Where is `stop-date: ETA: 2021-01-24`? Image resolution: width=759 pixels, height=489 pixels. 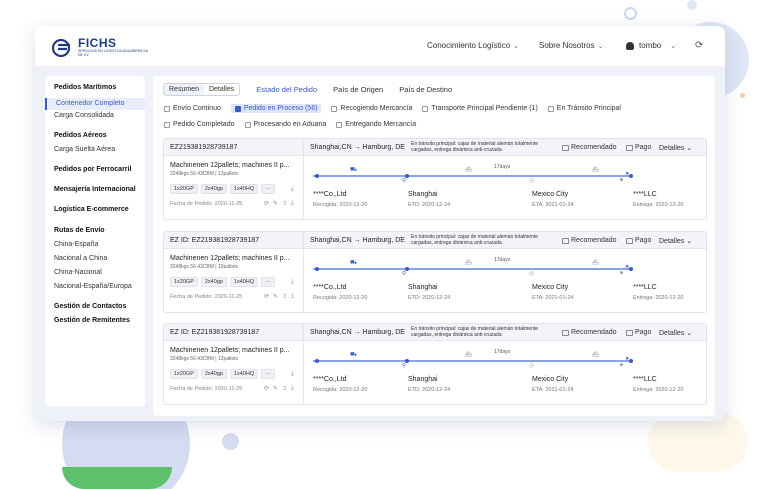 stop-date: ETA: 2021-01-24 is located at coordinates (553, 205).